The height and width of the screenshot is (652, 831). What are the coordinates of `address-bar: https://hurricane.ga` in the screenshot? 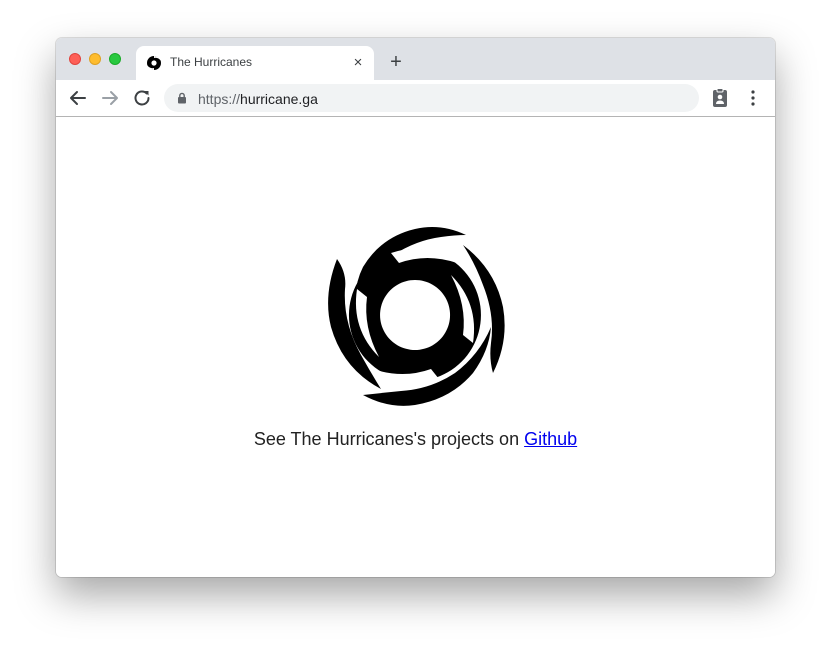 It's located at (431, 98).